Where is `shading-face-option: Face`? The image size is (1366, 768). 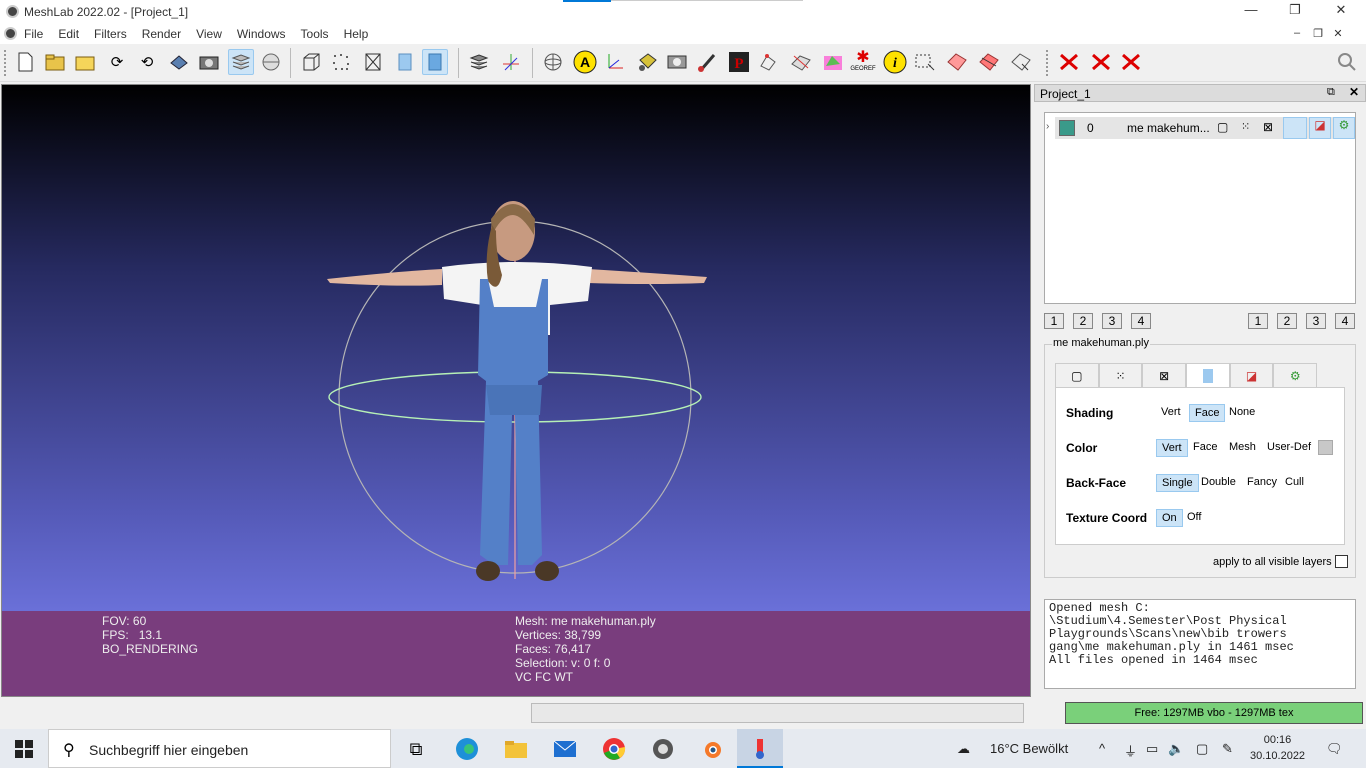
shading-face-option: Face is located at coordinates (1207, 413).